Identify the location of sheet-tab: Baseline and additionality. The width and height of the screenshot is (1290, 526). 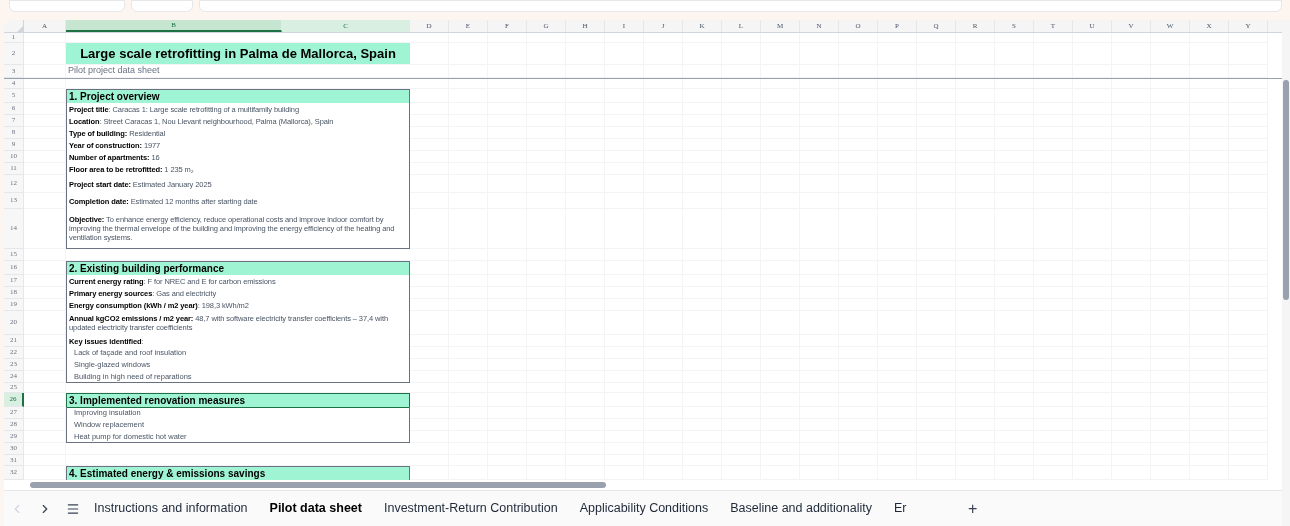
(801, 508).